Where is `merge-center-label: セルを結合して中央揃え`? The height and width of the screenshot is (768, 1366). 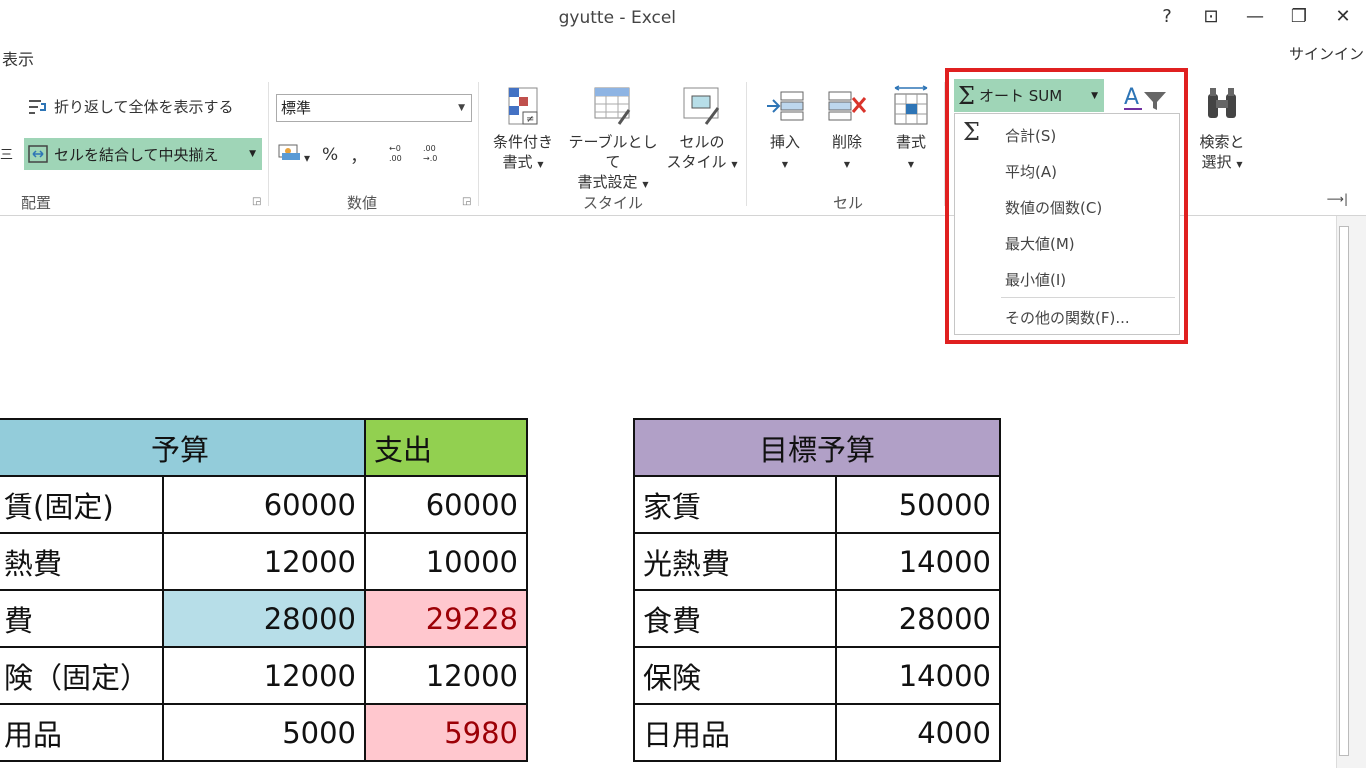
merge-center-label: セルを結合して中央揃え is located at coordinates (136, 154).